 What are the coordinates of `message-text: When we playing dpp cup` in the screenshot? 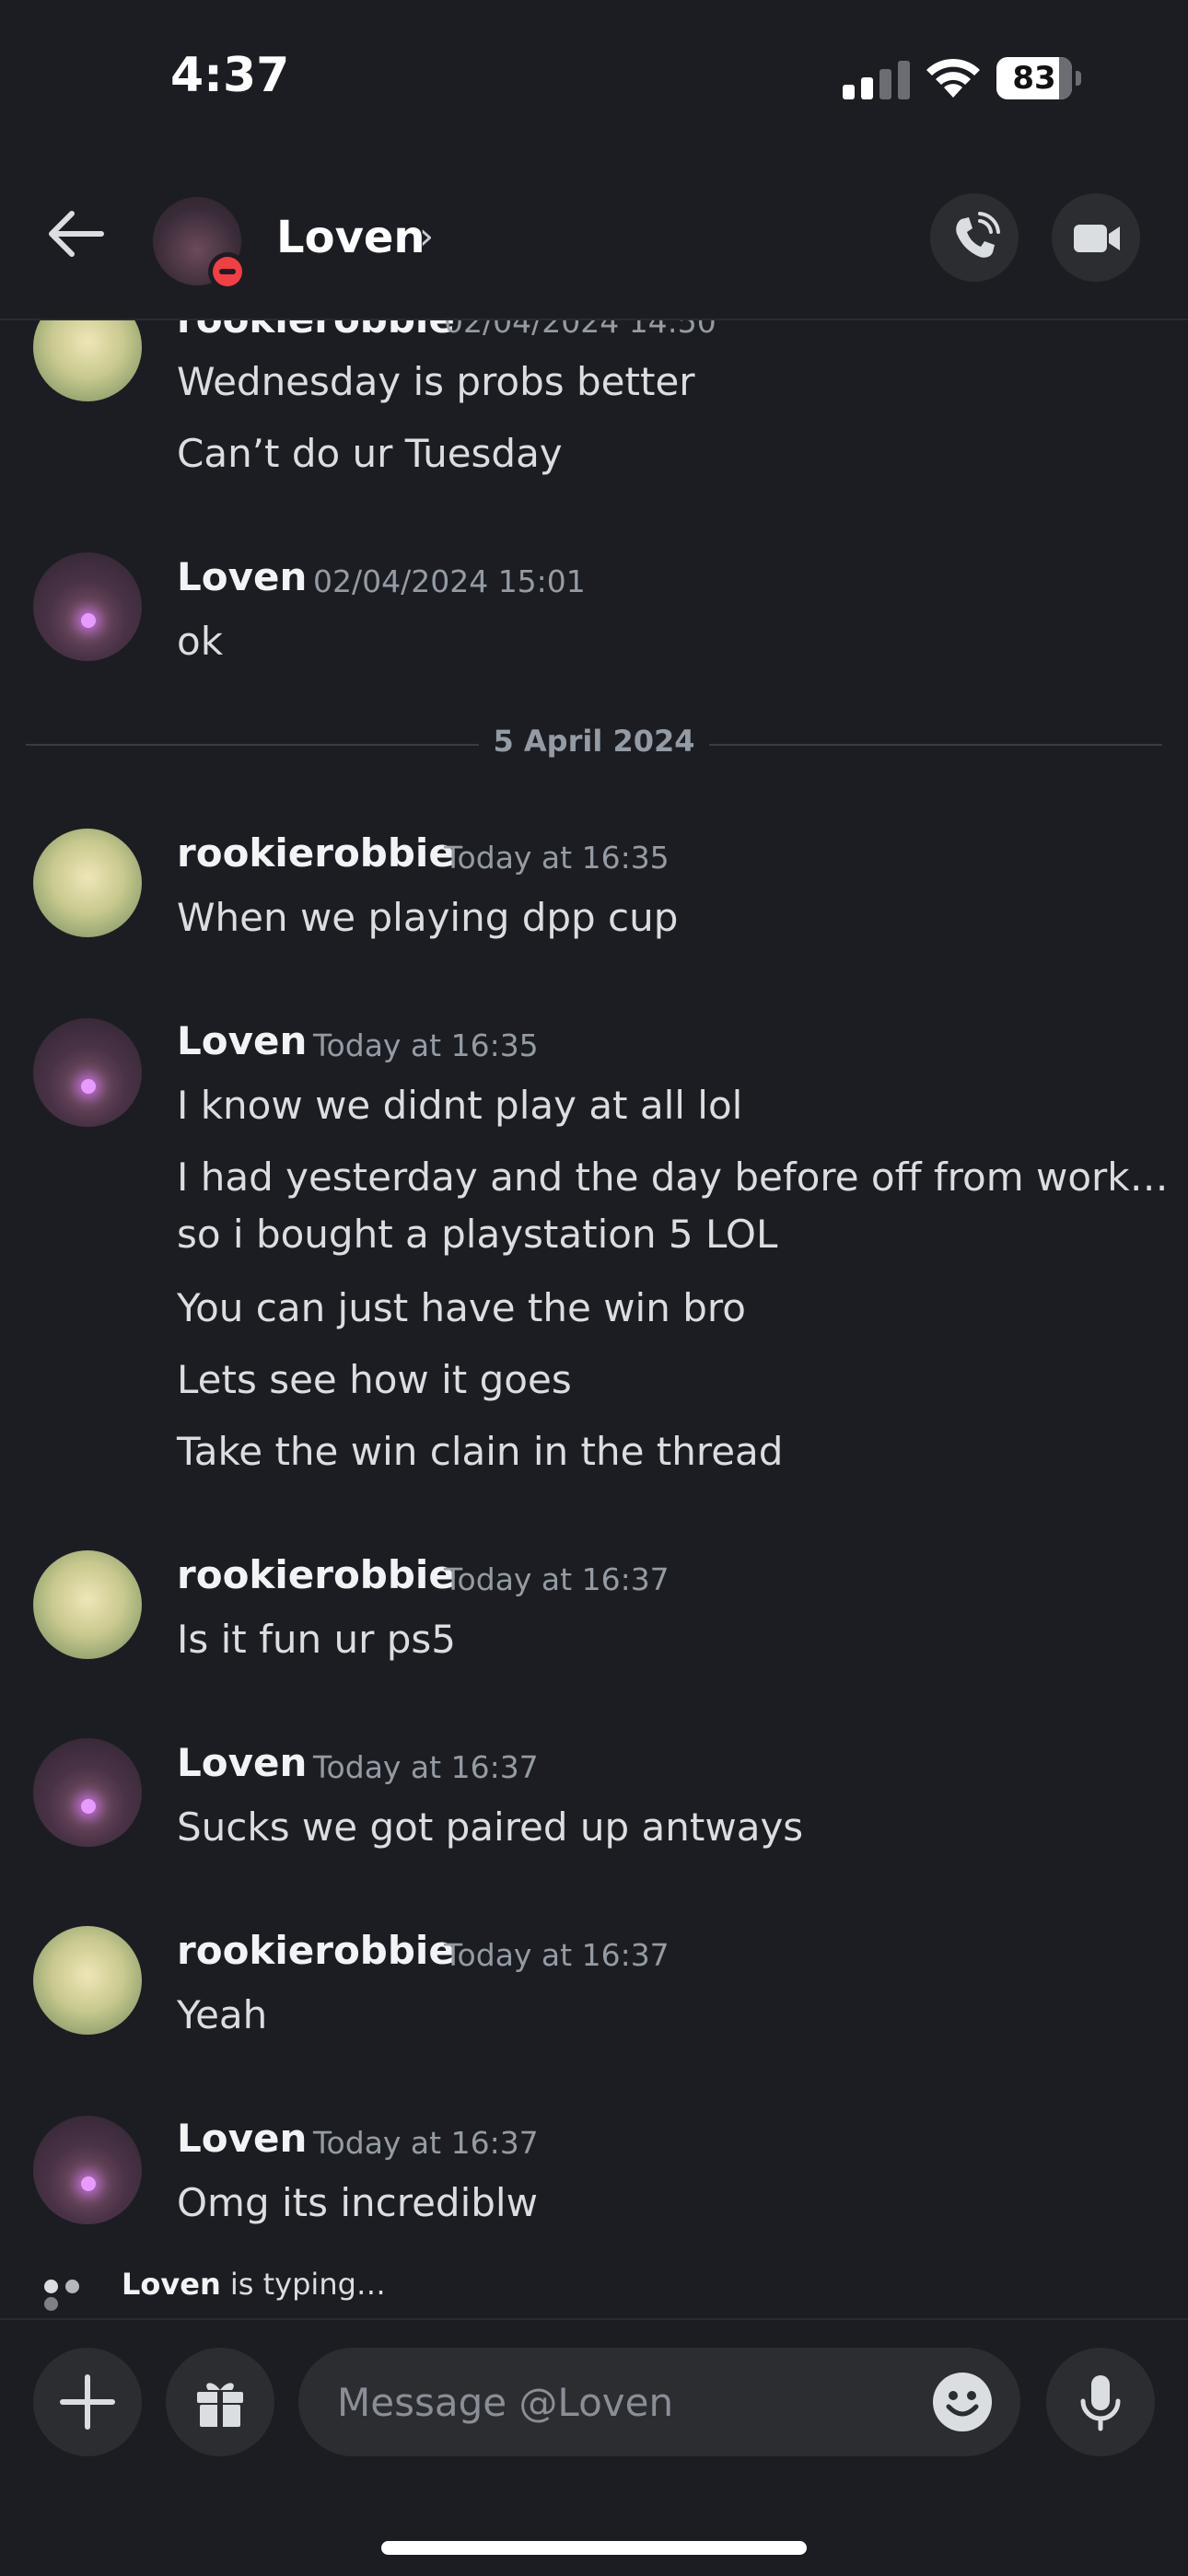 It's located at (427, 917).